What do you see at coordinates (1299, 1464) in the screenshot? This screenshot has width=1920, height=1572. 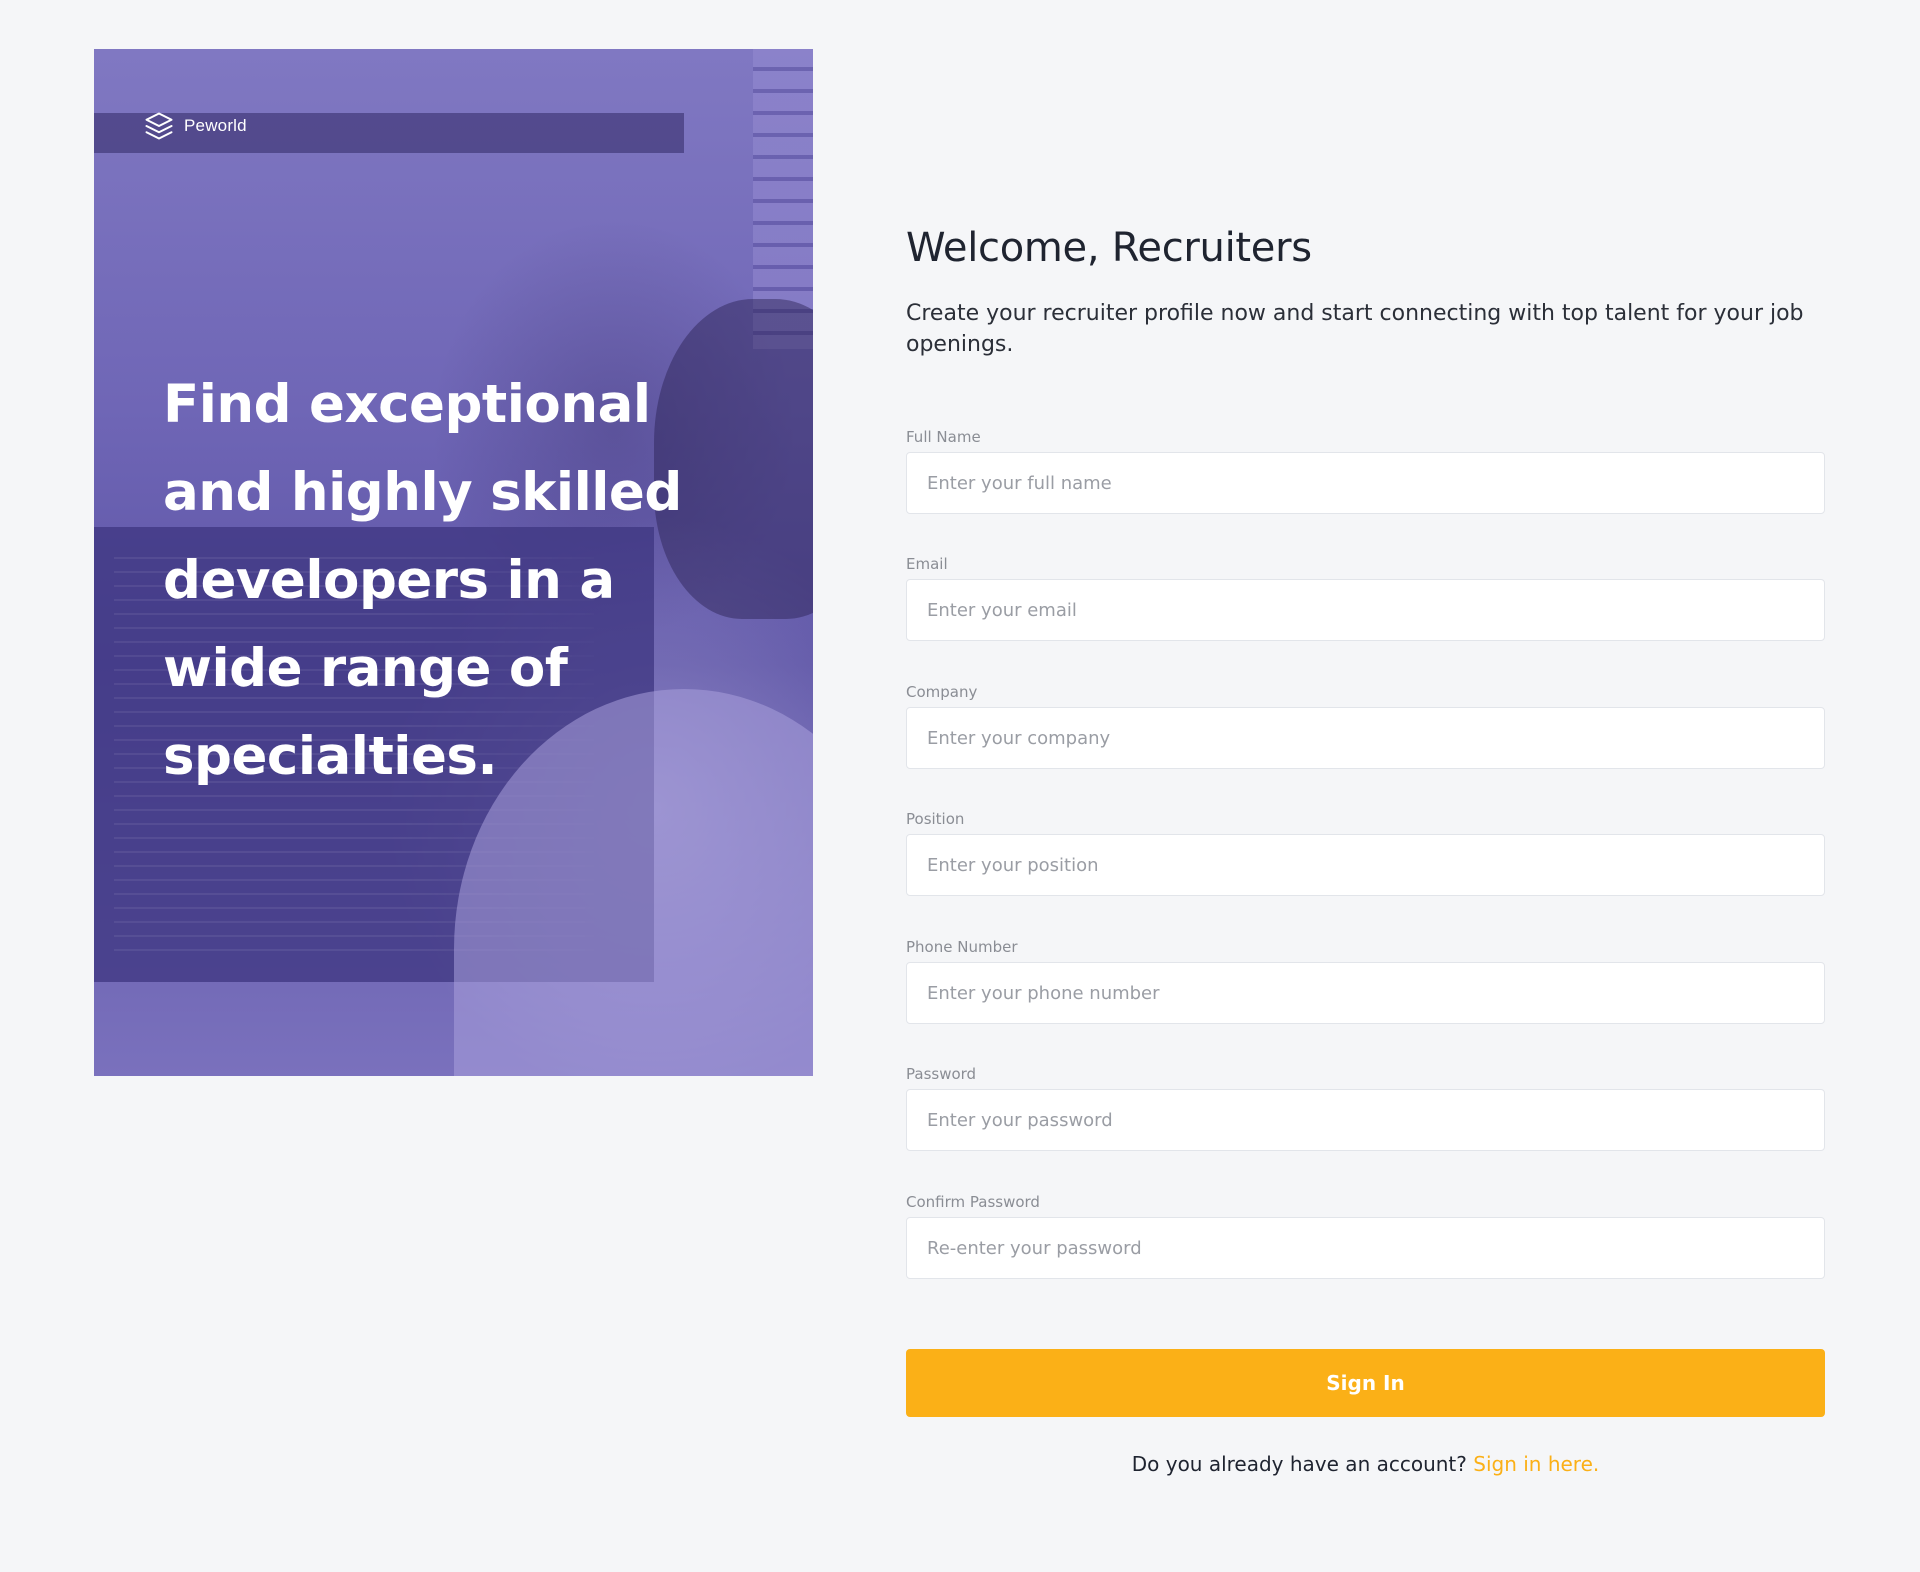 I see `account-prompt-text: Do you already have an account?` at bounding box center [1299, 1464].